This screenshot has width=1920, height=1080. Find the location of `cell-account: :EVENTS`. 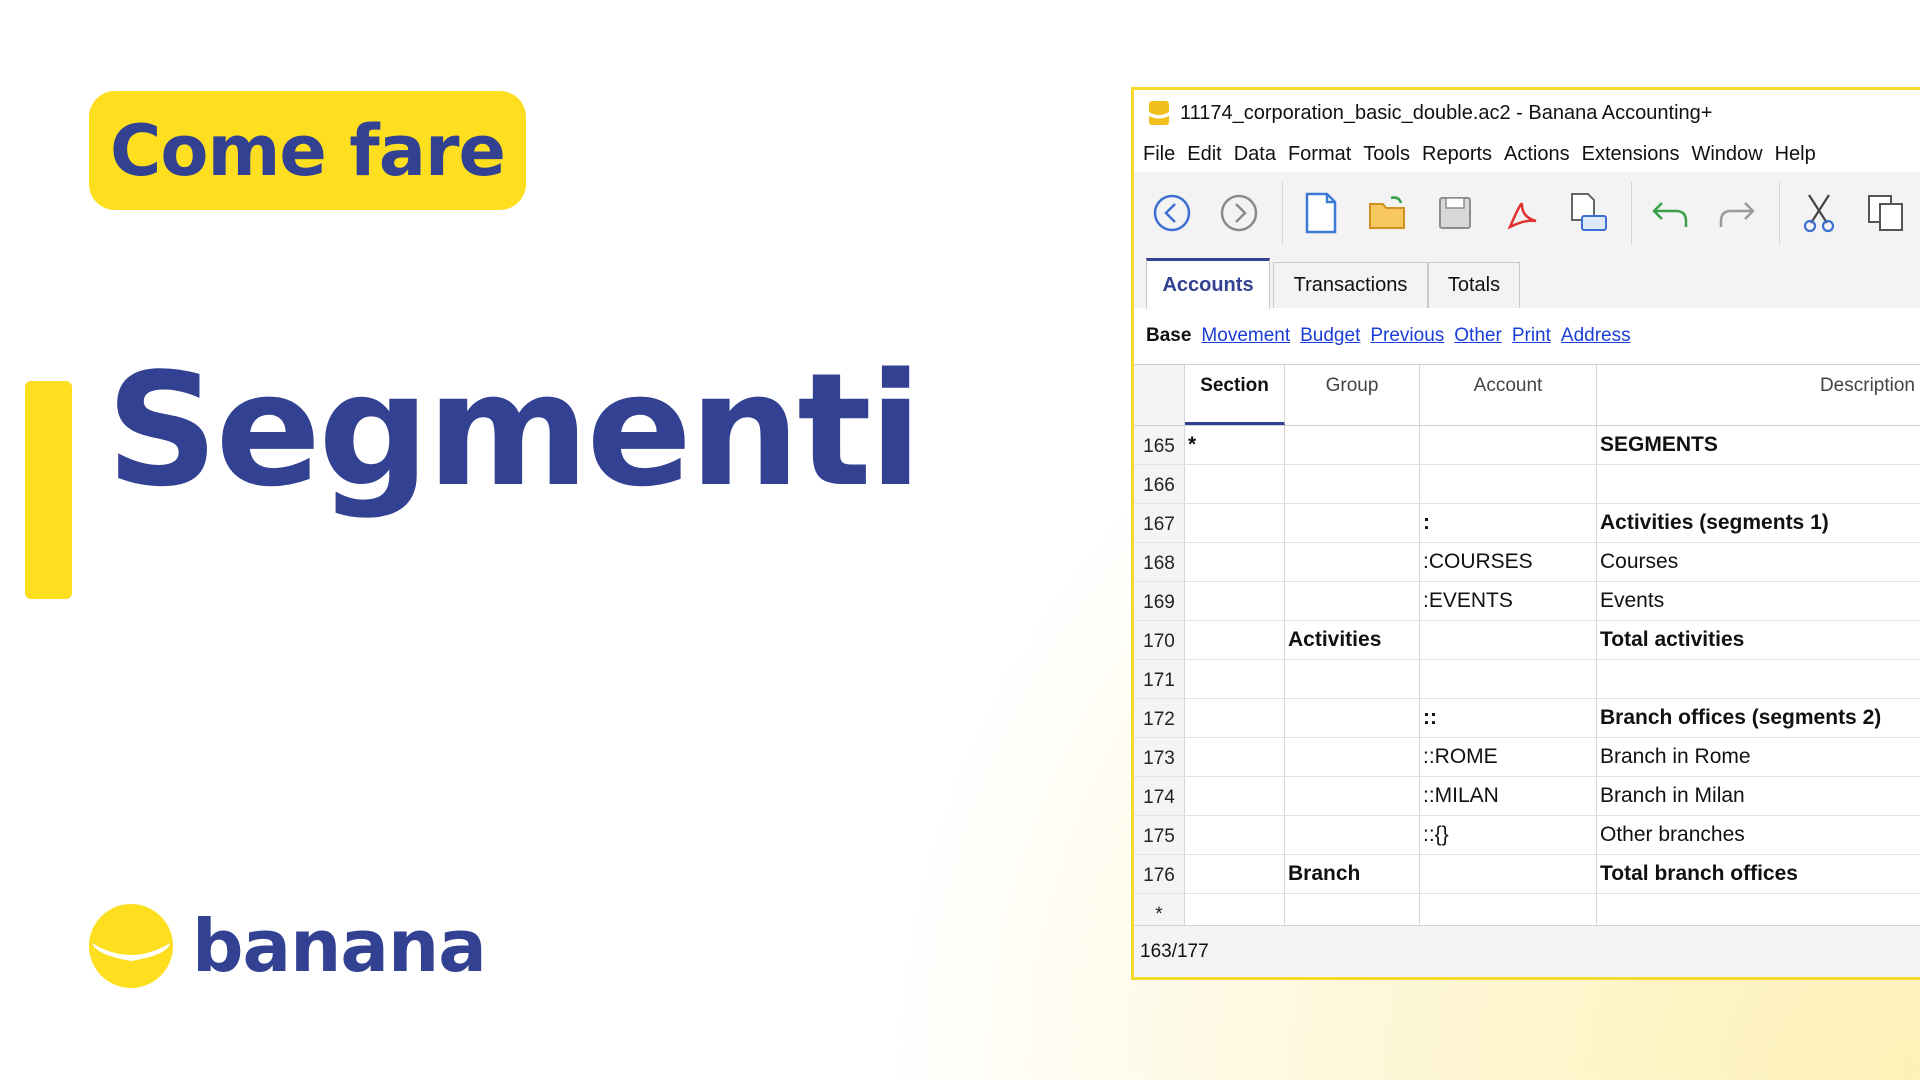

cell-account: :EVENTS is located at coordinates (1508, 601).